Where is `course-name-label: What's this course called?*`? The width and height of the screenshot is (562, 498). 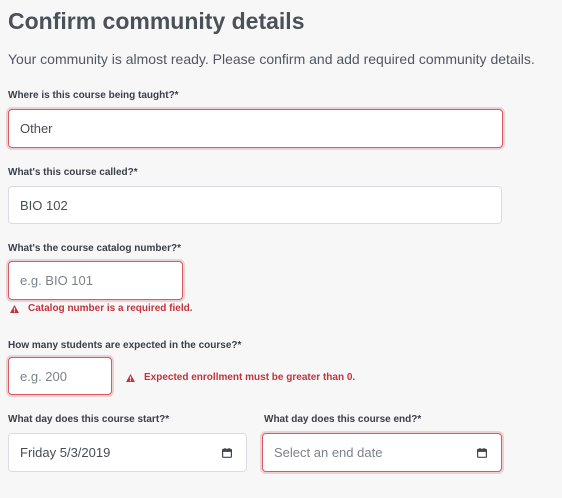 course-name-label: What's this course called?* is located at coordinates (73, 172).